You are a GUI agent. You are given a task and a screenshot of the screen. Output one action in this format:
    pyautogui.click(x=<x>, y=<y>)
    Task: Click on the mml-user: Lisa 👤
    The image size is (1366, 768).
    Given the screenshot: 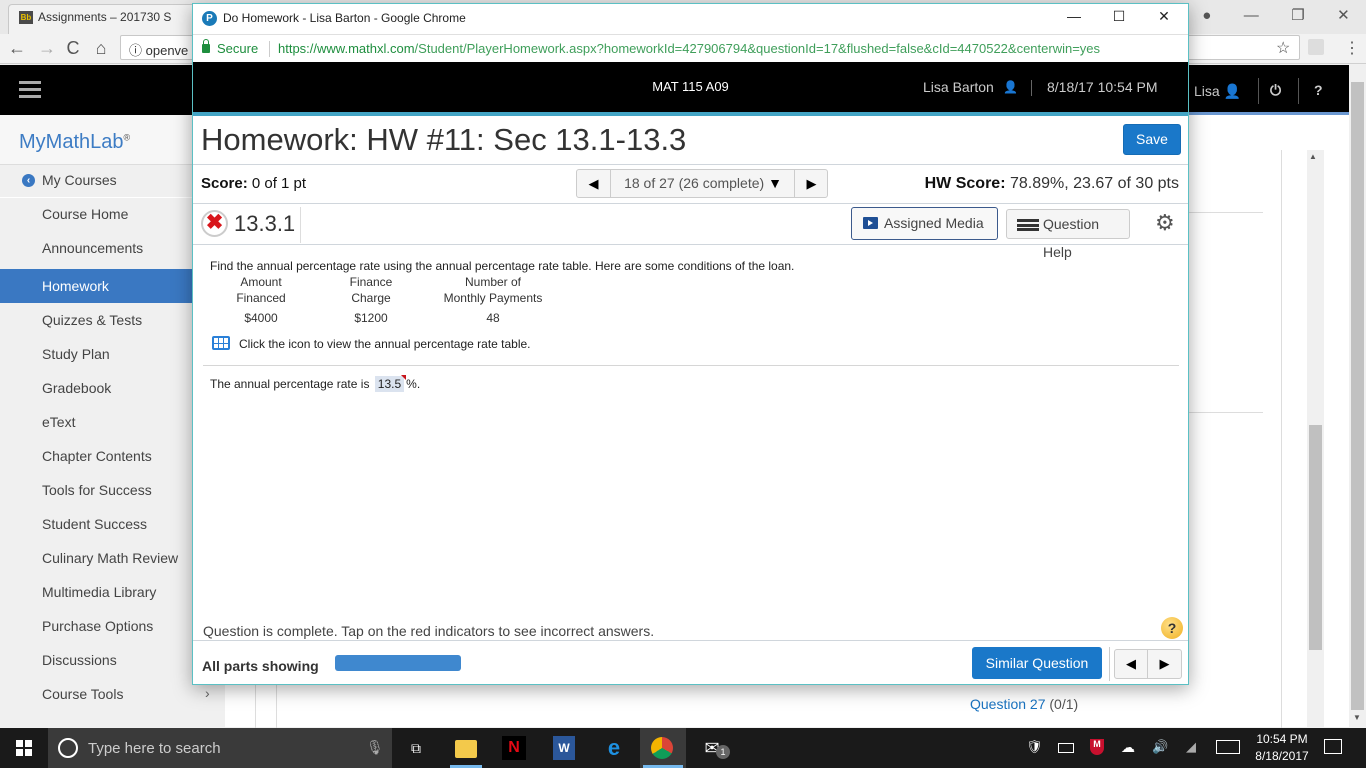 What is the action you would take?
    pyautogui.click(x=1217, y=91)
    